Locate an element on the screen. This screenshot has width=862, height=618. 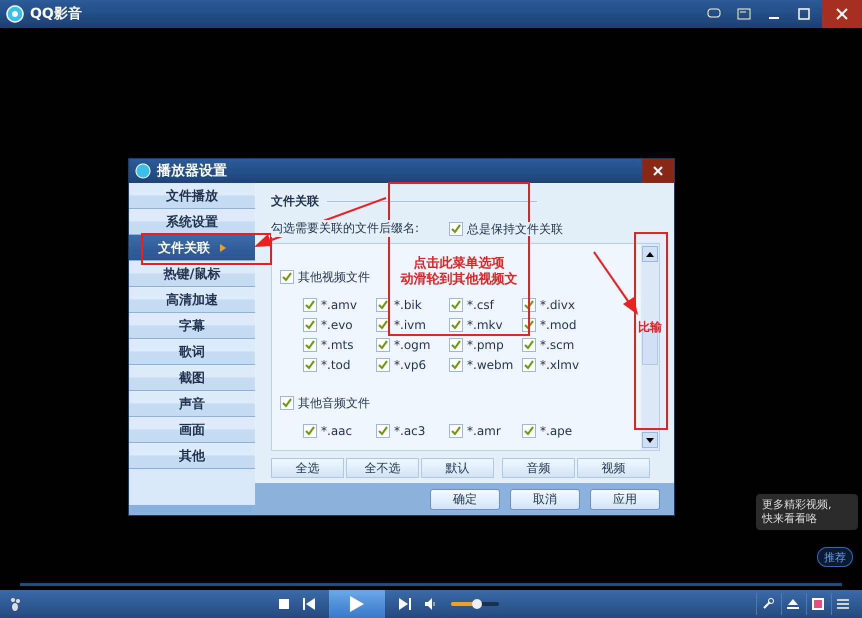
extension-label: *.mod is located at coordinates (558, 325).